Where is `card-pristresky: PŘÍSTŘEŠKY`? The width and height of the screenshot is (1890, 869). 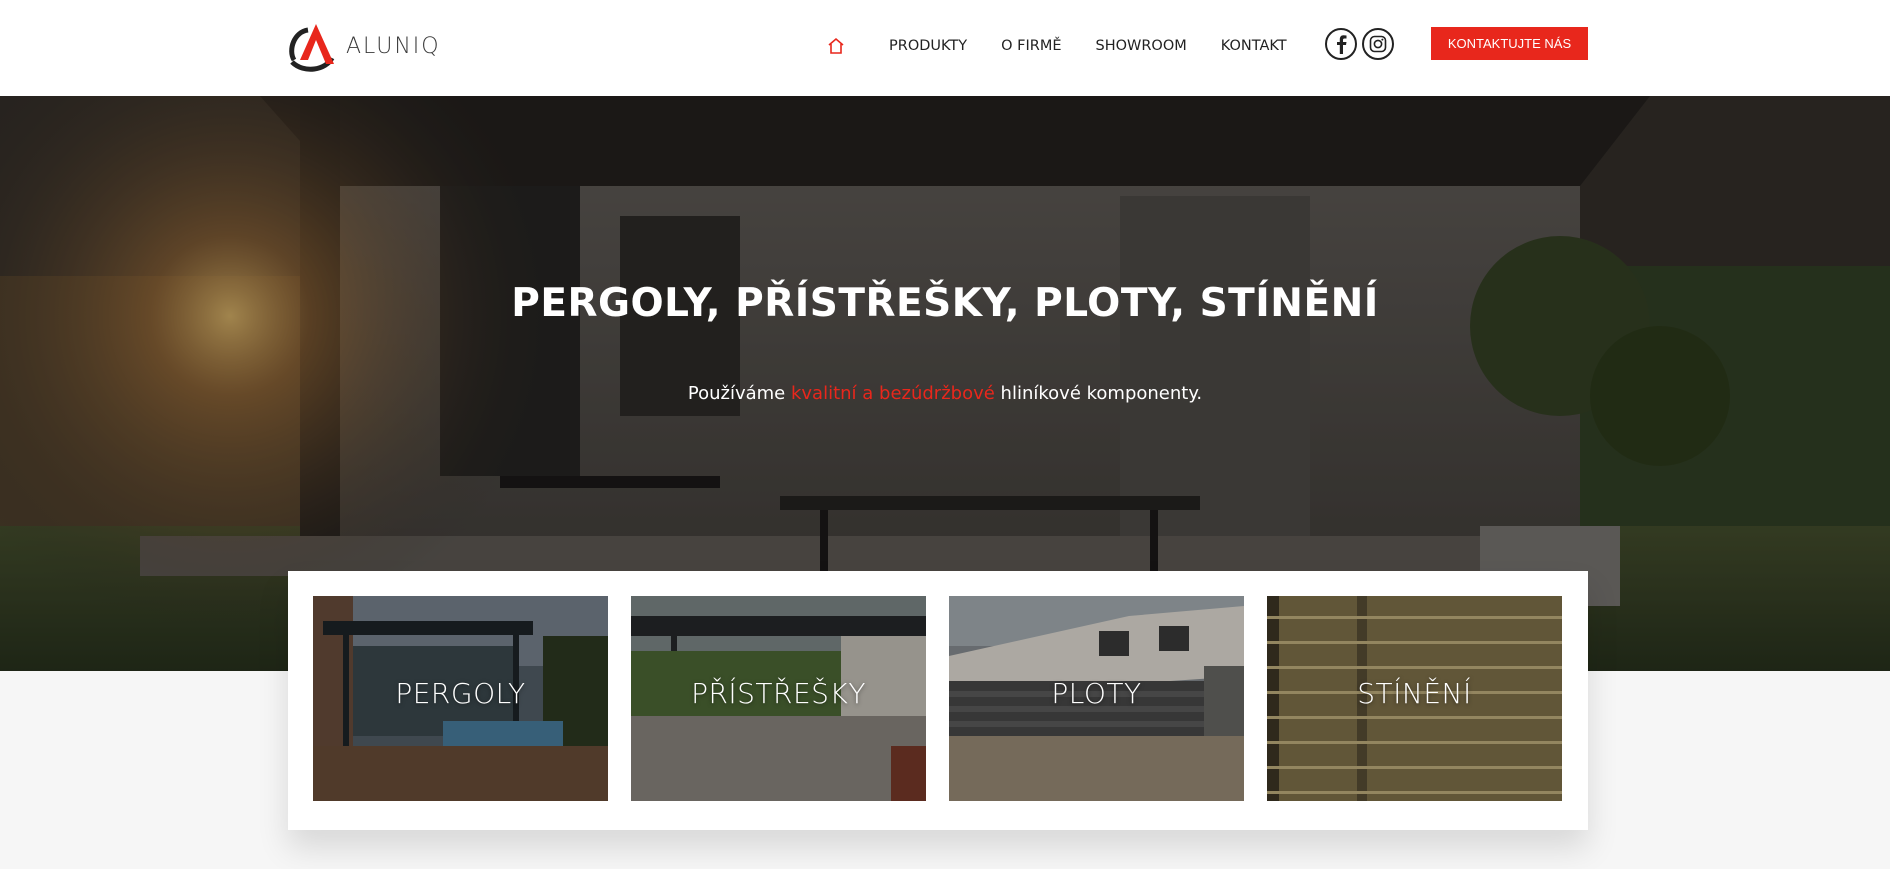
card-pristresky: PŘÍSTŘEŠKY is located at coordinates (778, 698).